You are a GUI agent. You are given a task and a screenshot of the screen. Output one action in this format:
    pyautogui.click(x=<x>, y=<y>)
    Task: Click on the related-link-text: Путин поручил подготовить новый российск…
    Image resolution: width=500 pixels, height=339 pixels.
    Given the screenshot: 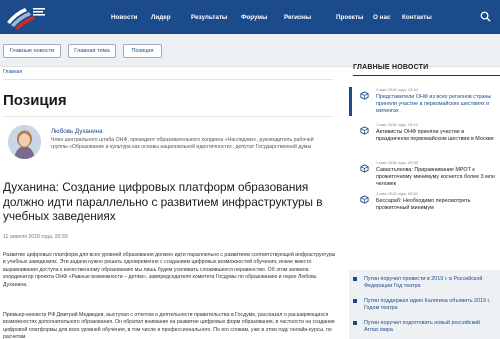 What is the action you would take?
    pyautogui.click(x=429, y=327)
    